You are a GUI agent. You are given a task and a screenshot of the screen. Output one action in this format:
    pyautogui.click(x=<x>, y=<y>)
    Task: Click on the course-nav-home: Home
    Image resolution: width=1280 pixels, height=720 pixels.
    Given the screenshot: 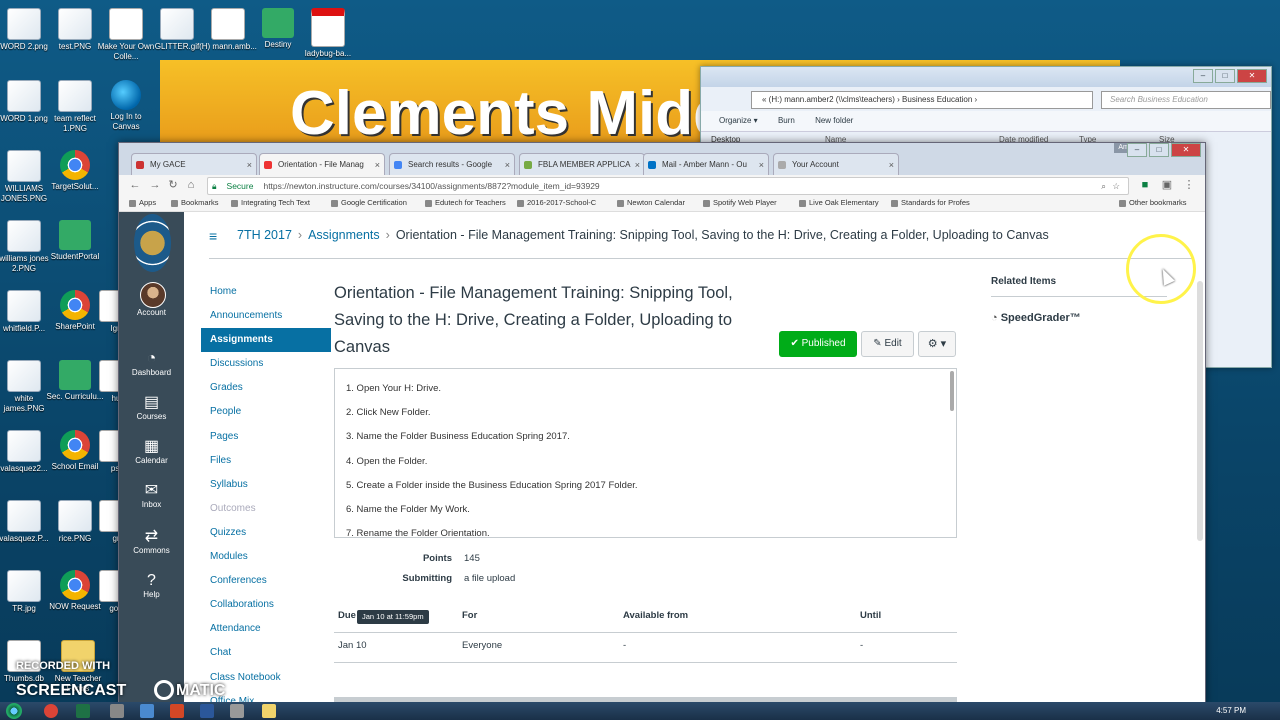 What is the action you would take?
    pyautogui.click(x=266, y=292)
    